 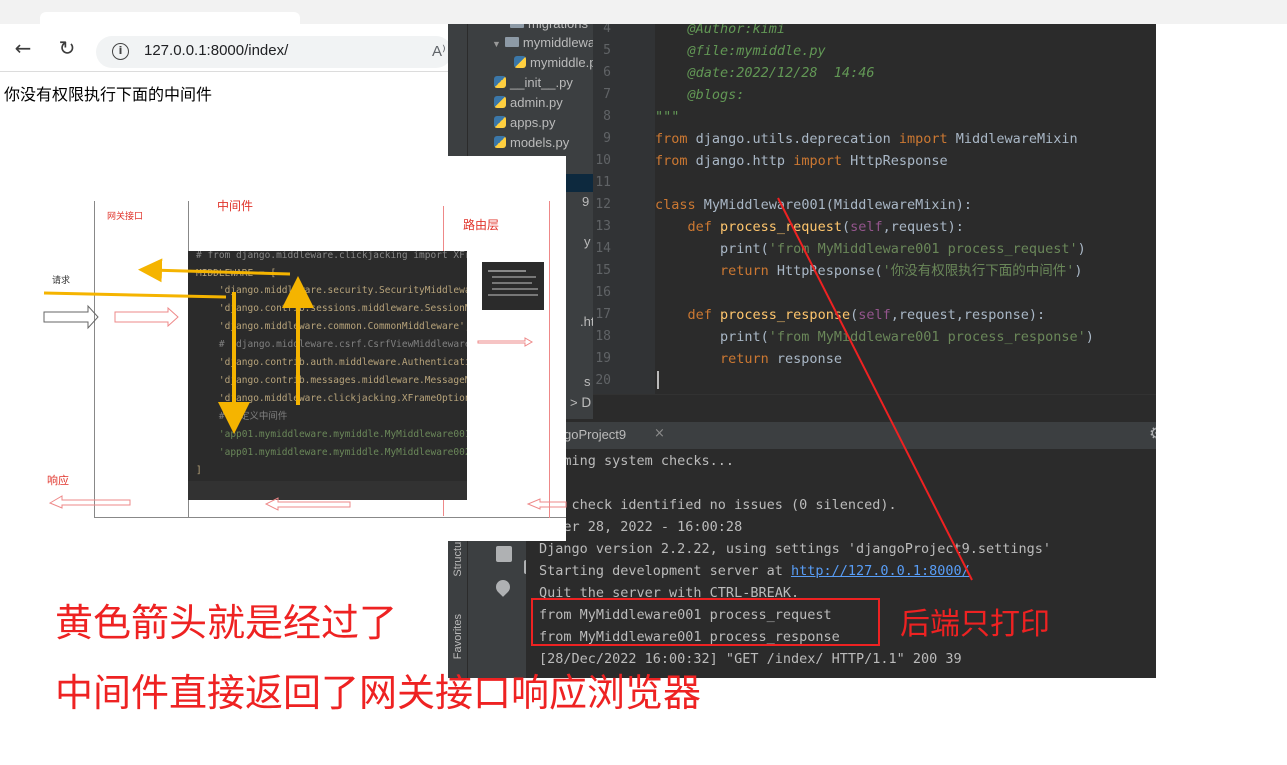 What do you see at coordinates (875, 389) in the screenshot?
I see `red-pointer-line` at bounding box center [875, 389].